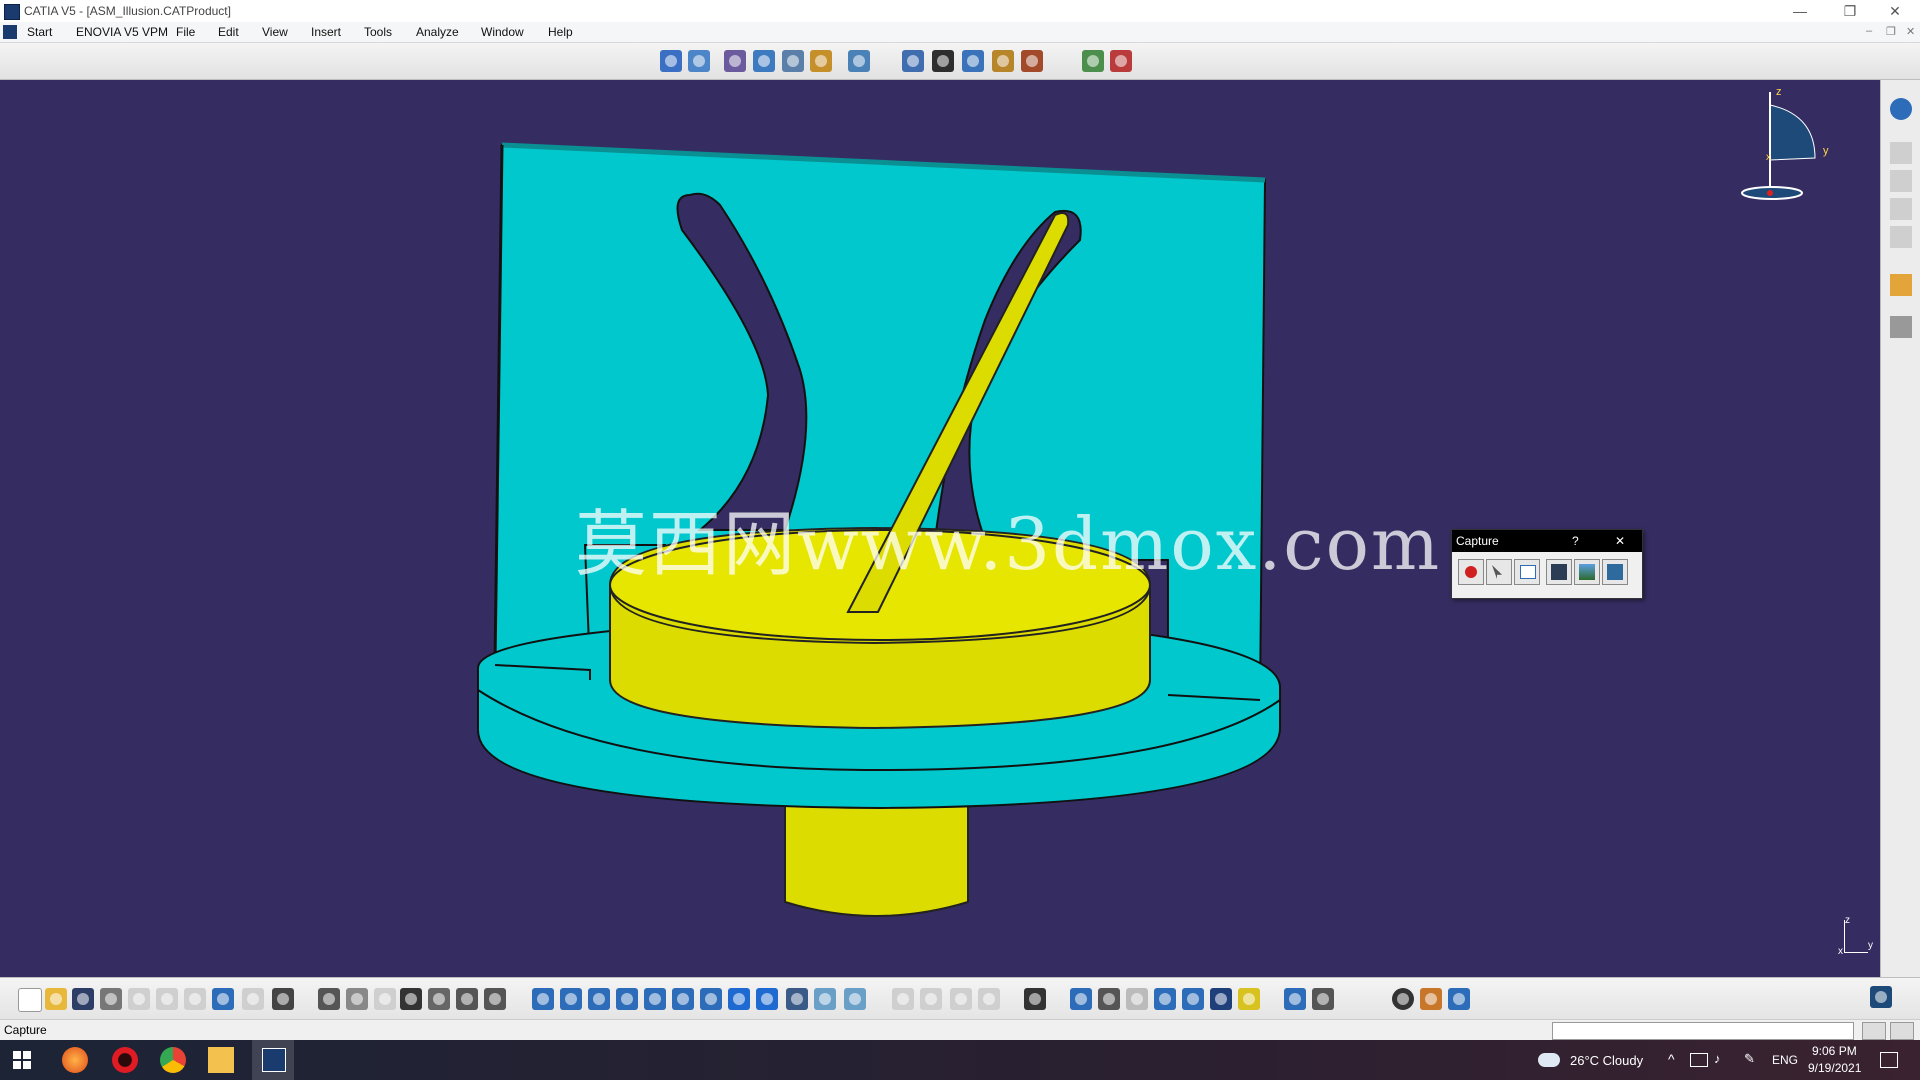 The height and width of the screenshot is (1080, 1920). What do you see at coordinates (1221, 999) in the screenshot?
I see `colors-icon` at bounding box center [1221, 999].